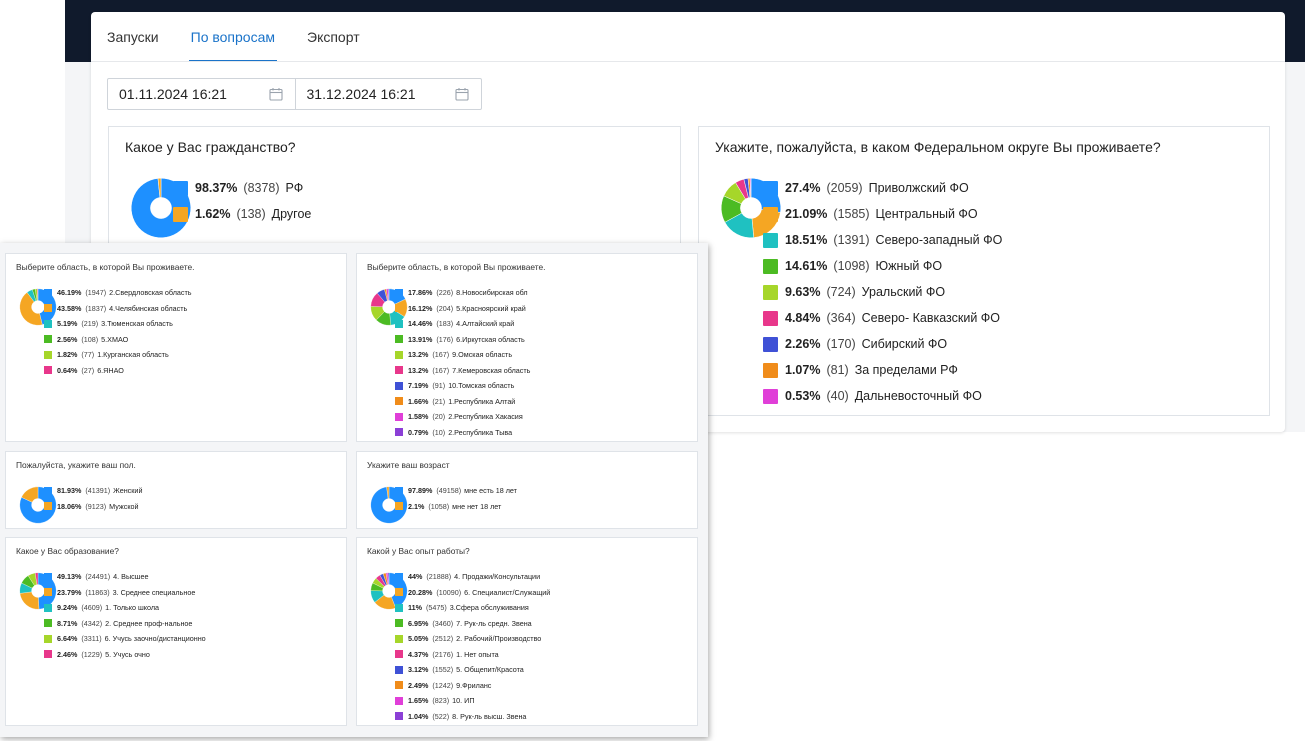 This screenshot has width=1305, height=741. Describe the element at coordinates (851, 214) in the screenshot. I see `legend-count: (1585)` at that location.